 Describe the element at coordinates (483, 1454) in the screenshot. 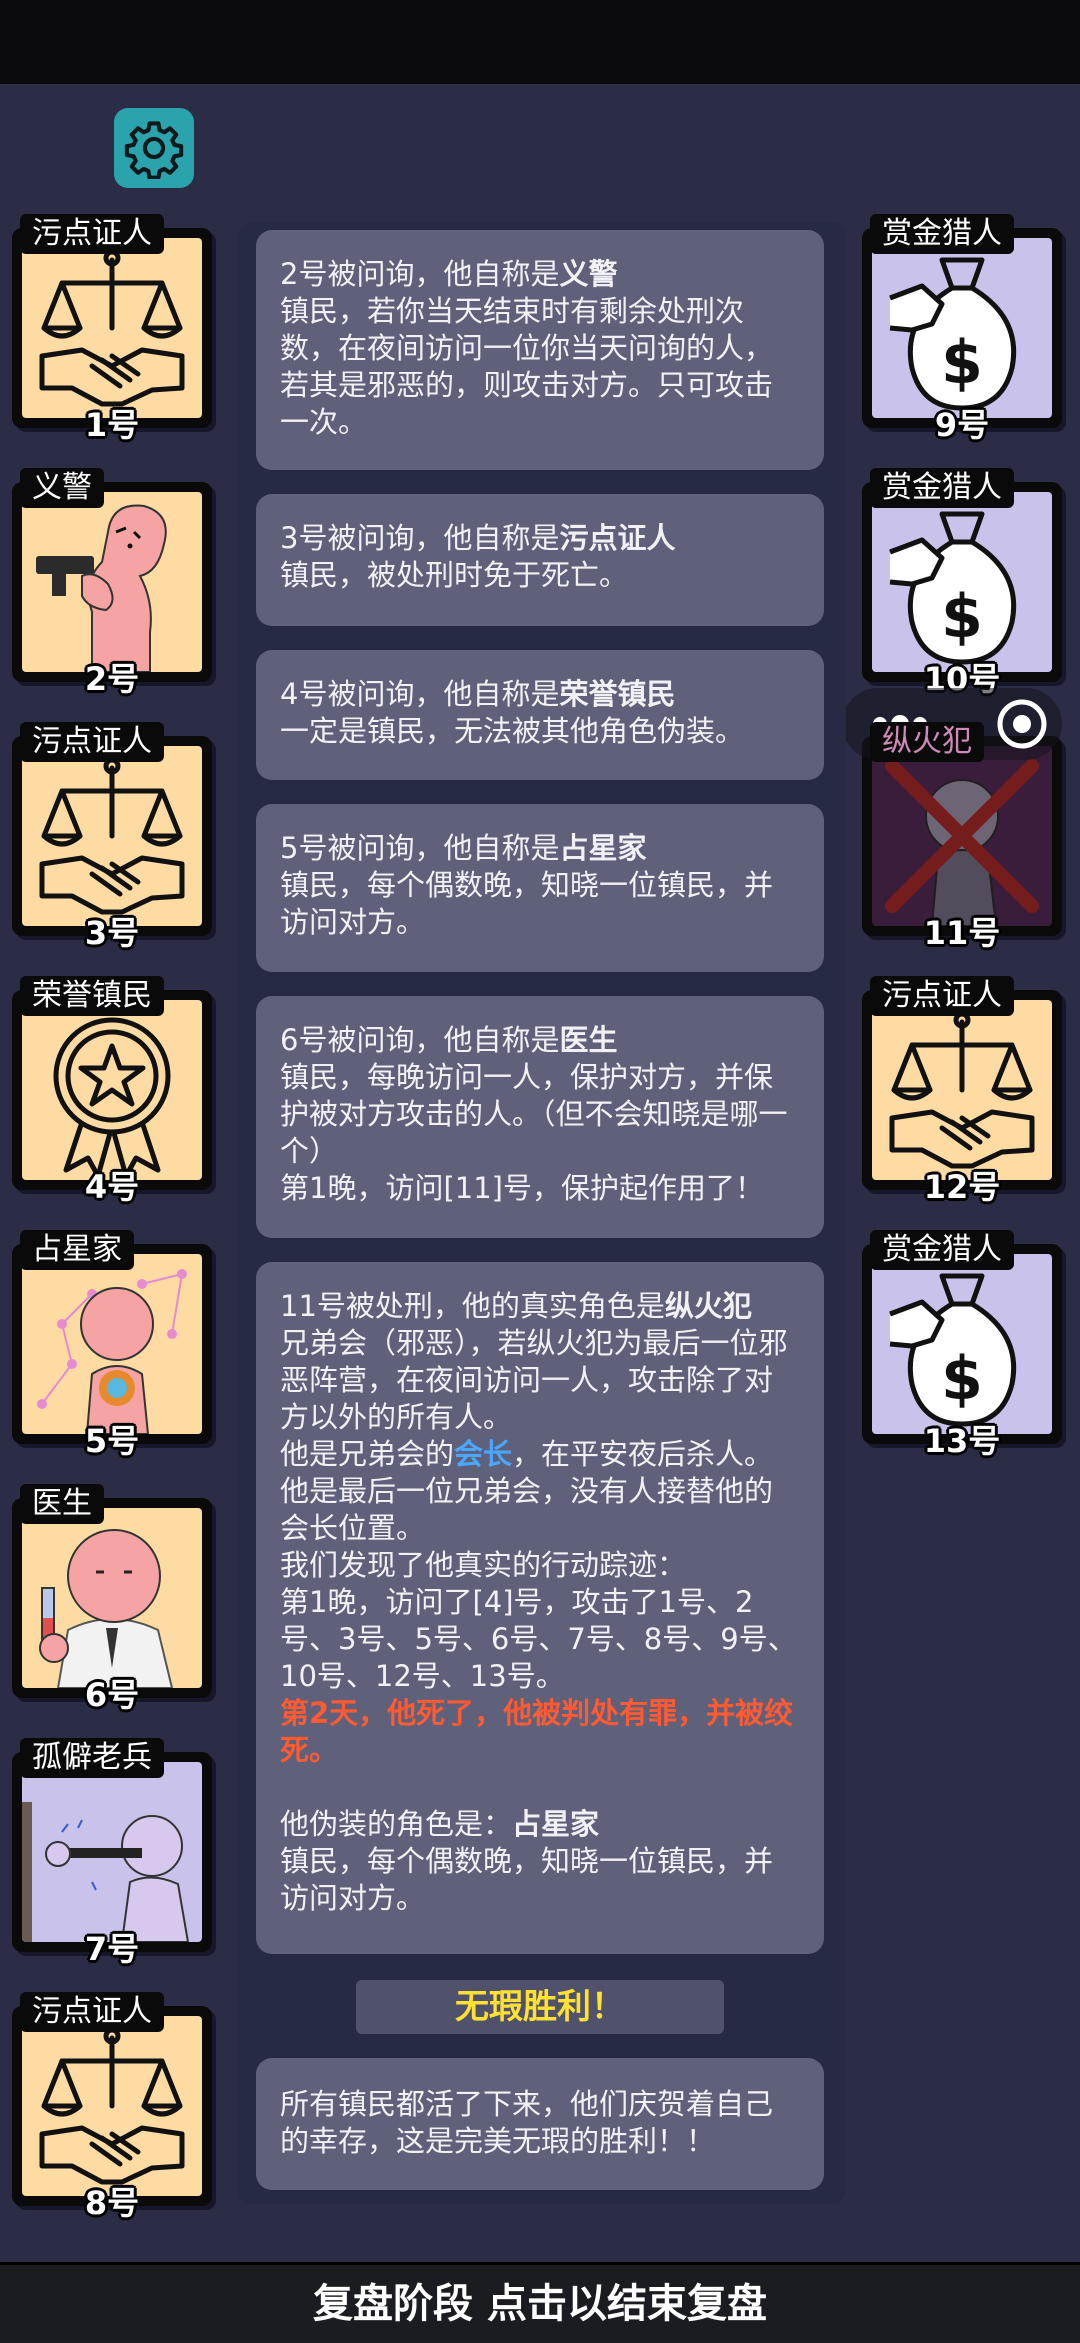

I see `leader-keyword: 会长` at that location.